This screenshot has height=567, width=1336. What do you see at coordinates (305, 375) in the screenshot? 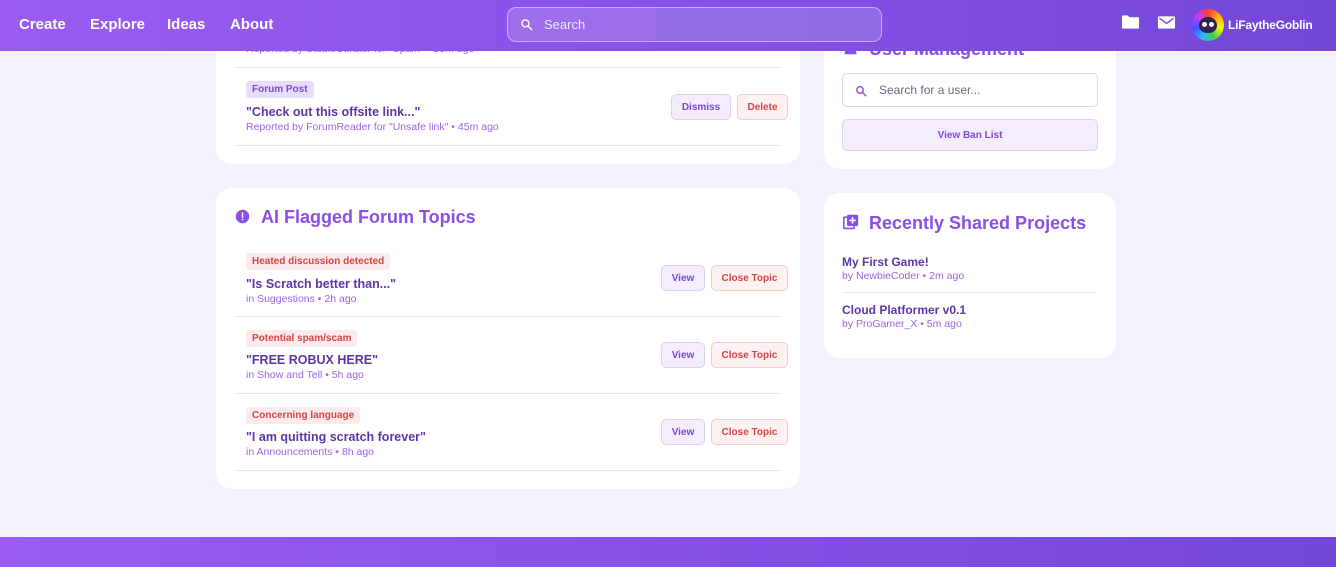
I see `flagged-topic-meta: in Show and Tell • 5h ago` at bounding box center [305, 375].